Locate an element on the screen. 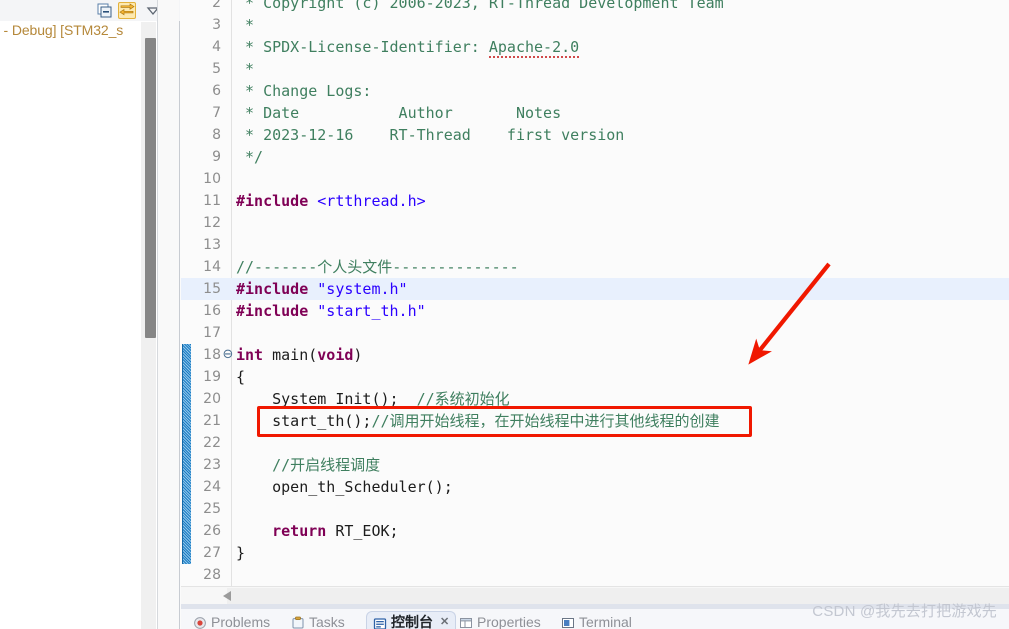 This screenshot has height=629, width=1009. code-line: 10 is located at coordinates (595, 179).